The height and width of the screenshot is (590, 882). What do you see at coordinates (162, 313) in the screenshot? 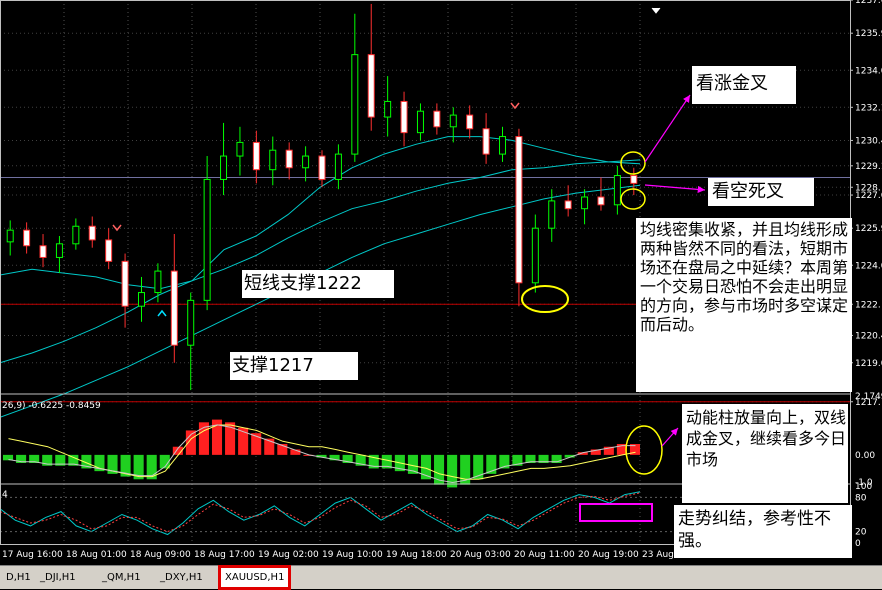
I see `up-arrow-icon` at bounding box center [162, 313].